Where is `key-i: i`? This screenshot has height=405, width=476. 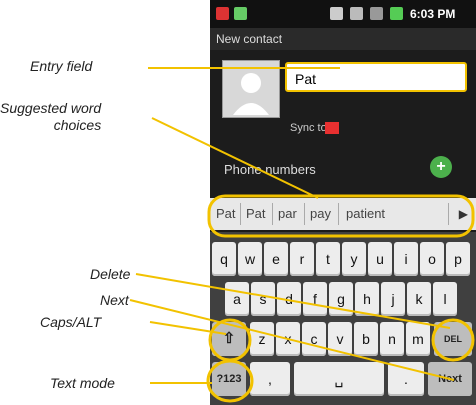
key-i: i is located at coordinates (406, 259).